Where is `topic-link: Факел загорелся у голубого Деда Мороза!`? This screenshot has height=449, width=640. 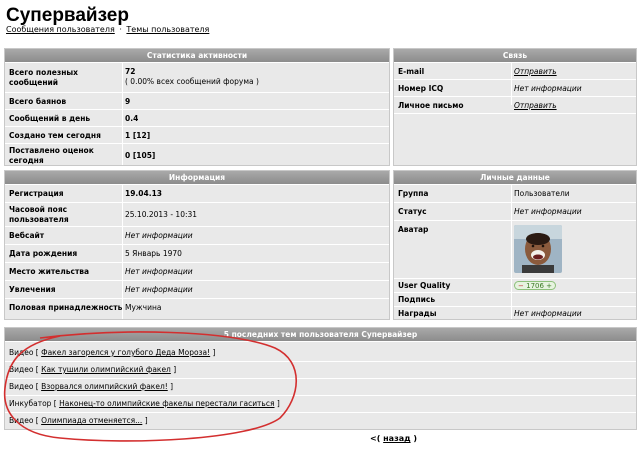 topic-link: Факел загорелся у голубого Деда Мороза! is located at coordinates (125, 352).